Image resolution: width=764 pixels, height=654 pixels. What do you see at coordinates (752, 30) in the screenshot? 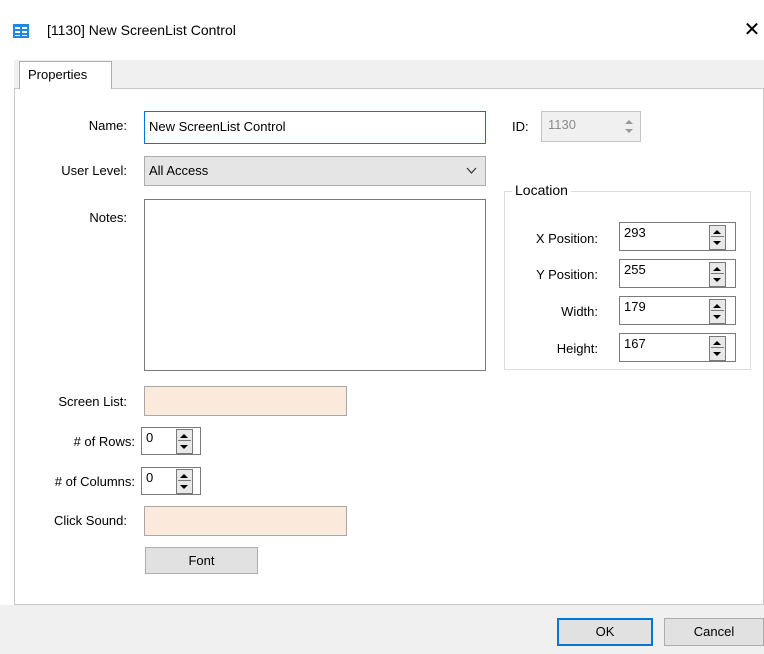
I see `close-icon: ✕` at bounding box center [752, 30].